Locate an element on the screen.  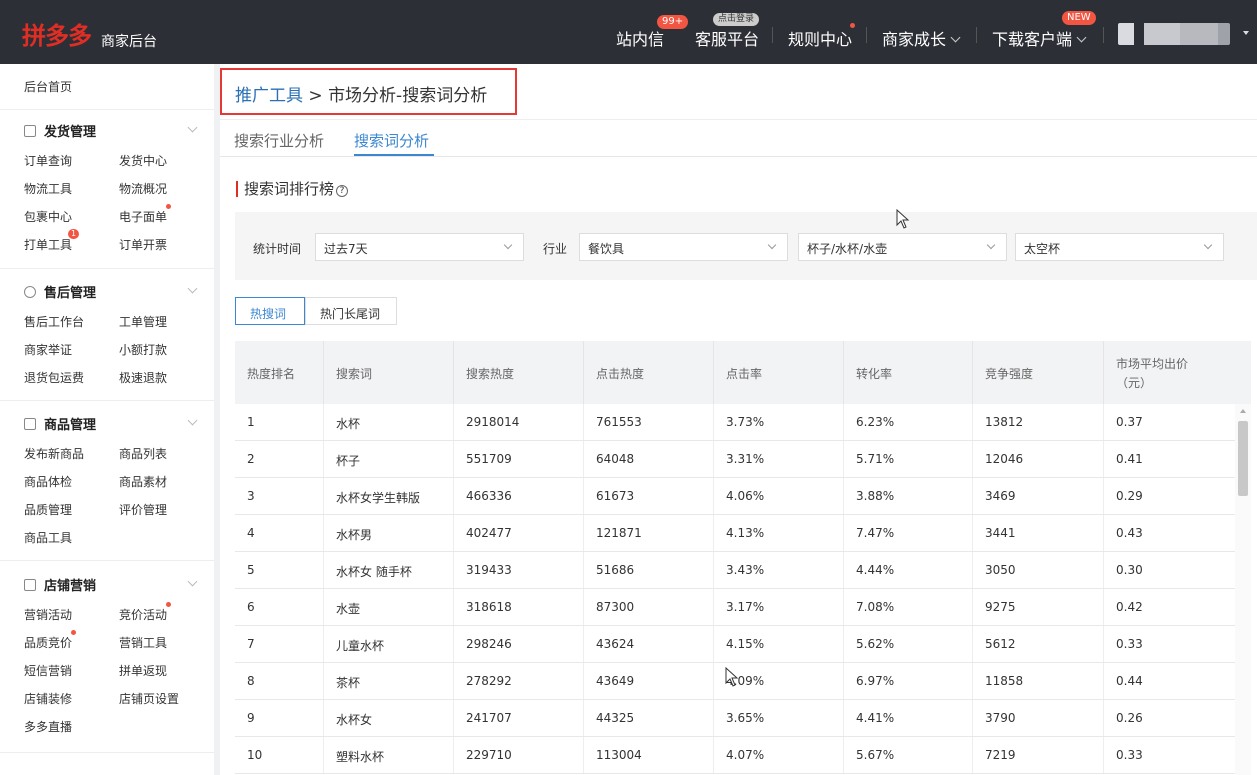
col-search-heat: 搜索热度 is located at coordinates (519, 372).